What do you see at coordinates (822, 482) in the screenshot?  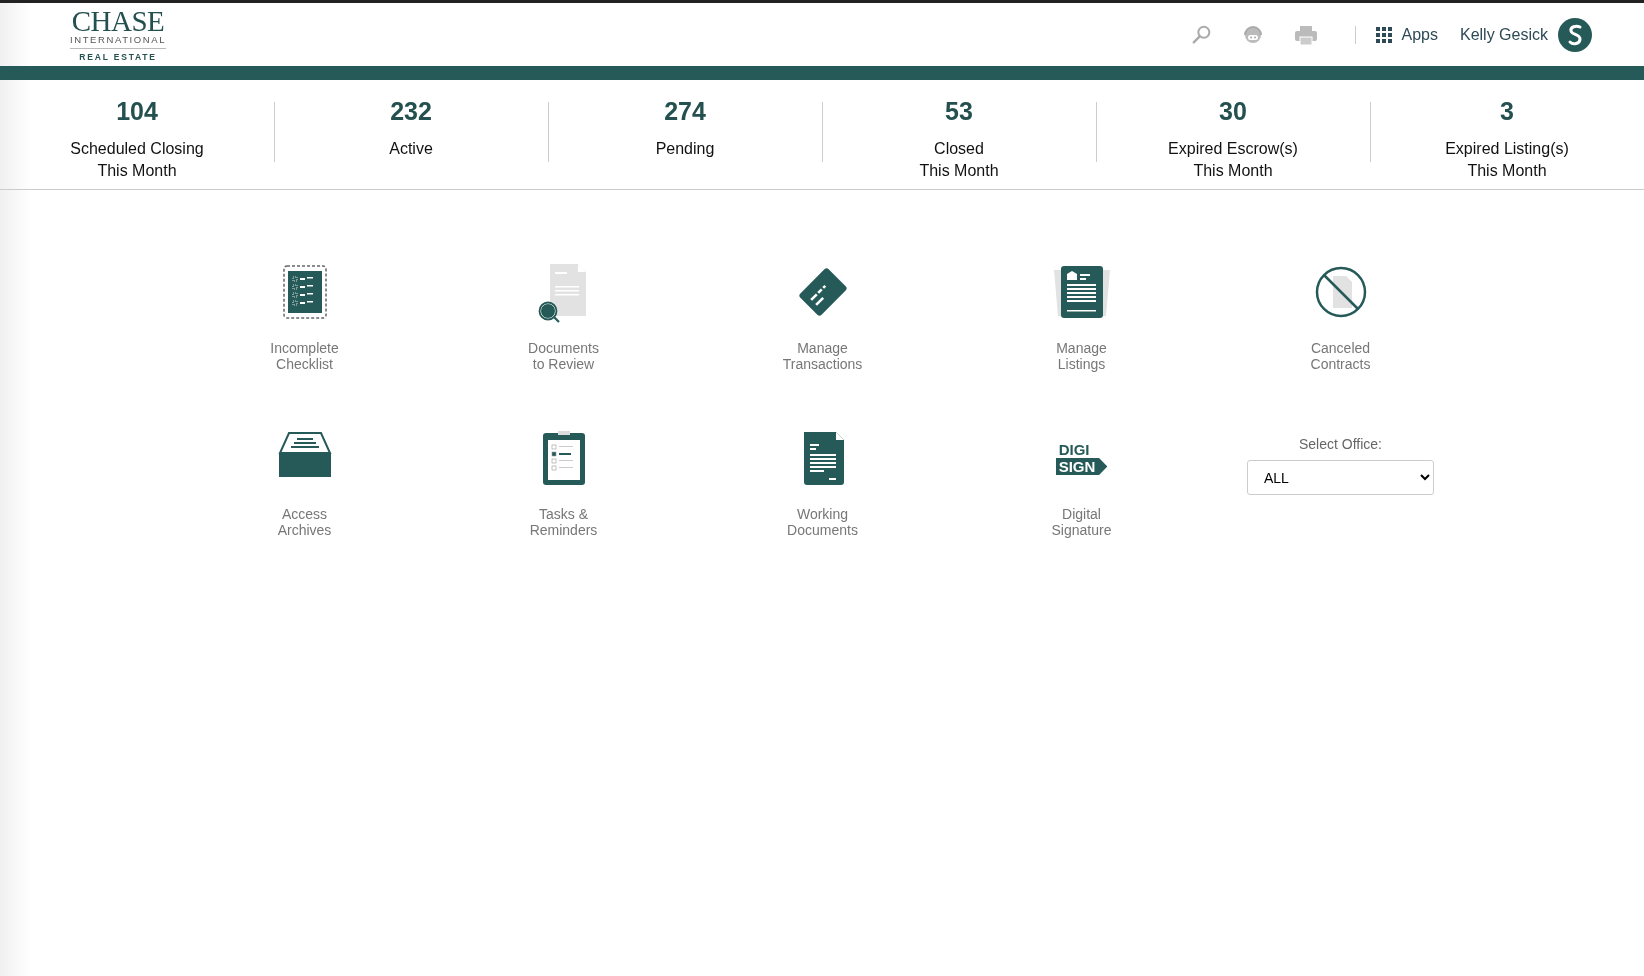 I see `tile-link: Working Documents` at bounding box center [822, 482].